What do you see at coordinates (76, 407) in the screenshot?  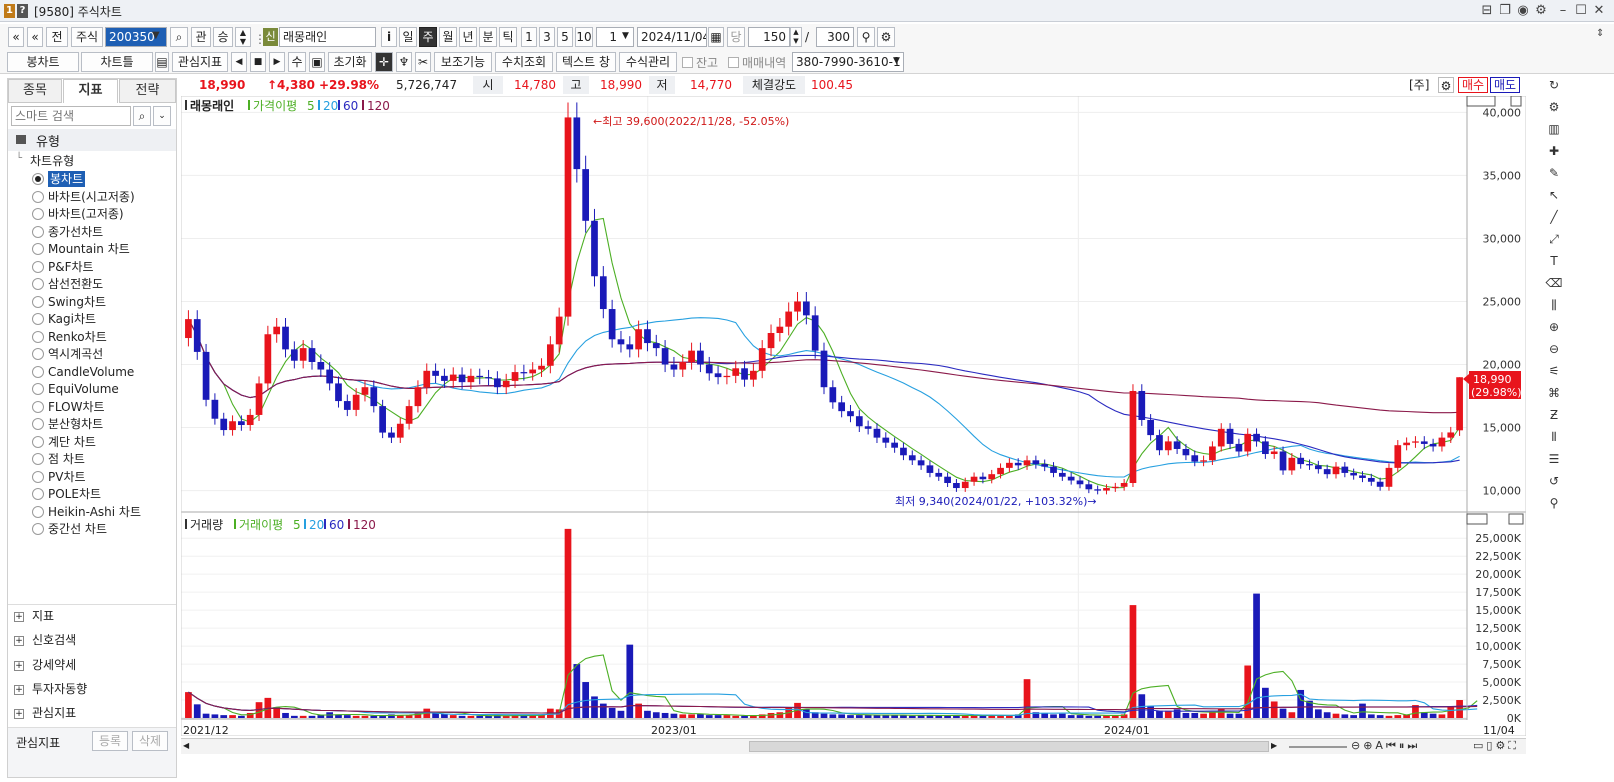 I see `chart-type-label: FLOW차트` at bounding box center [76, 407].